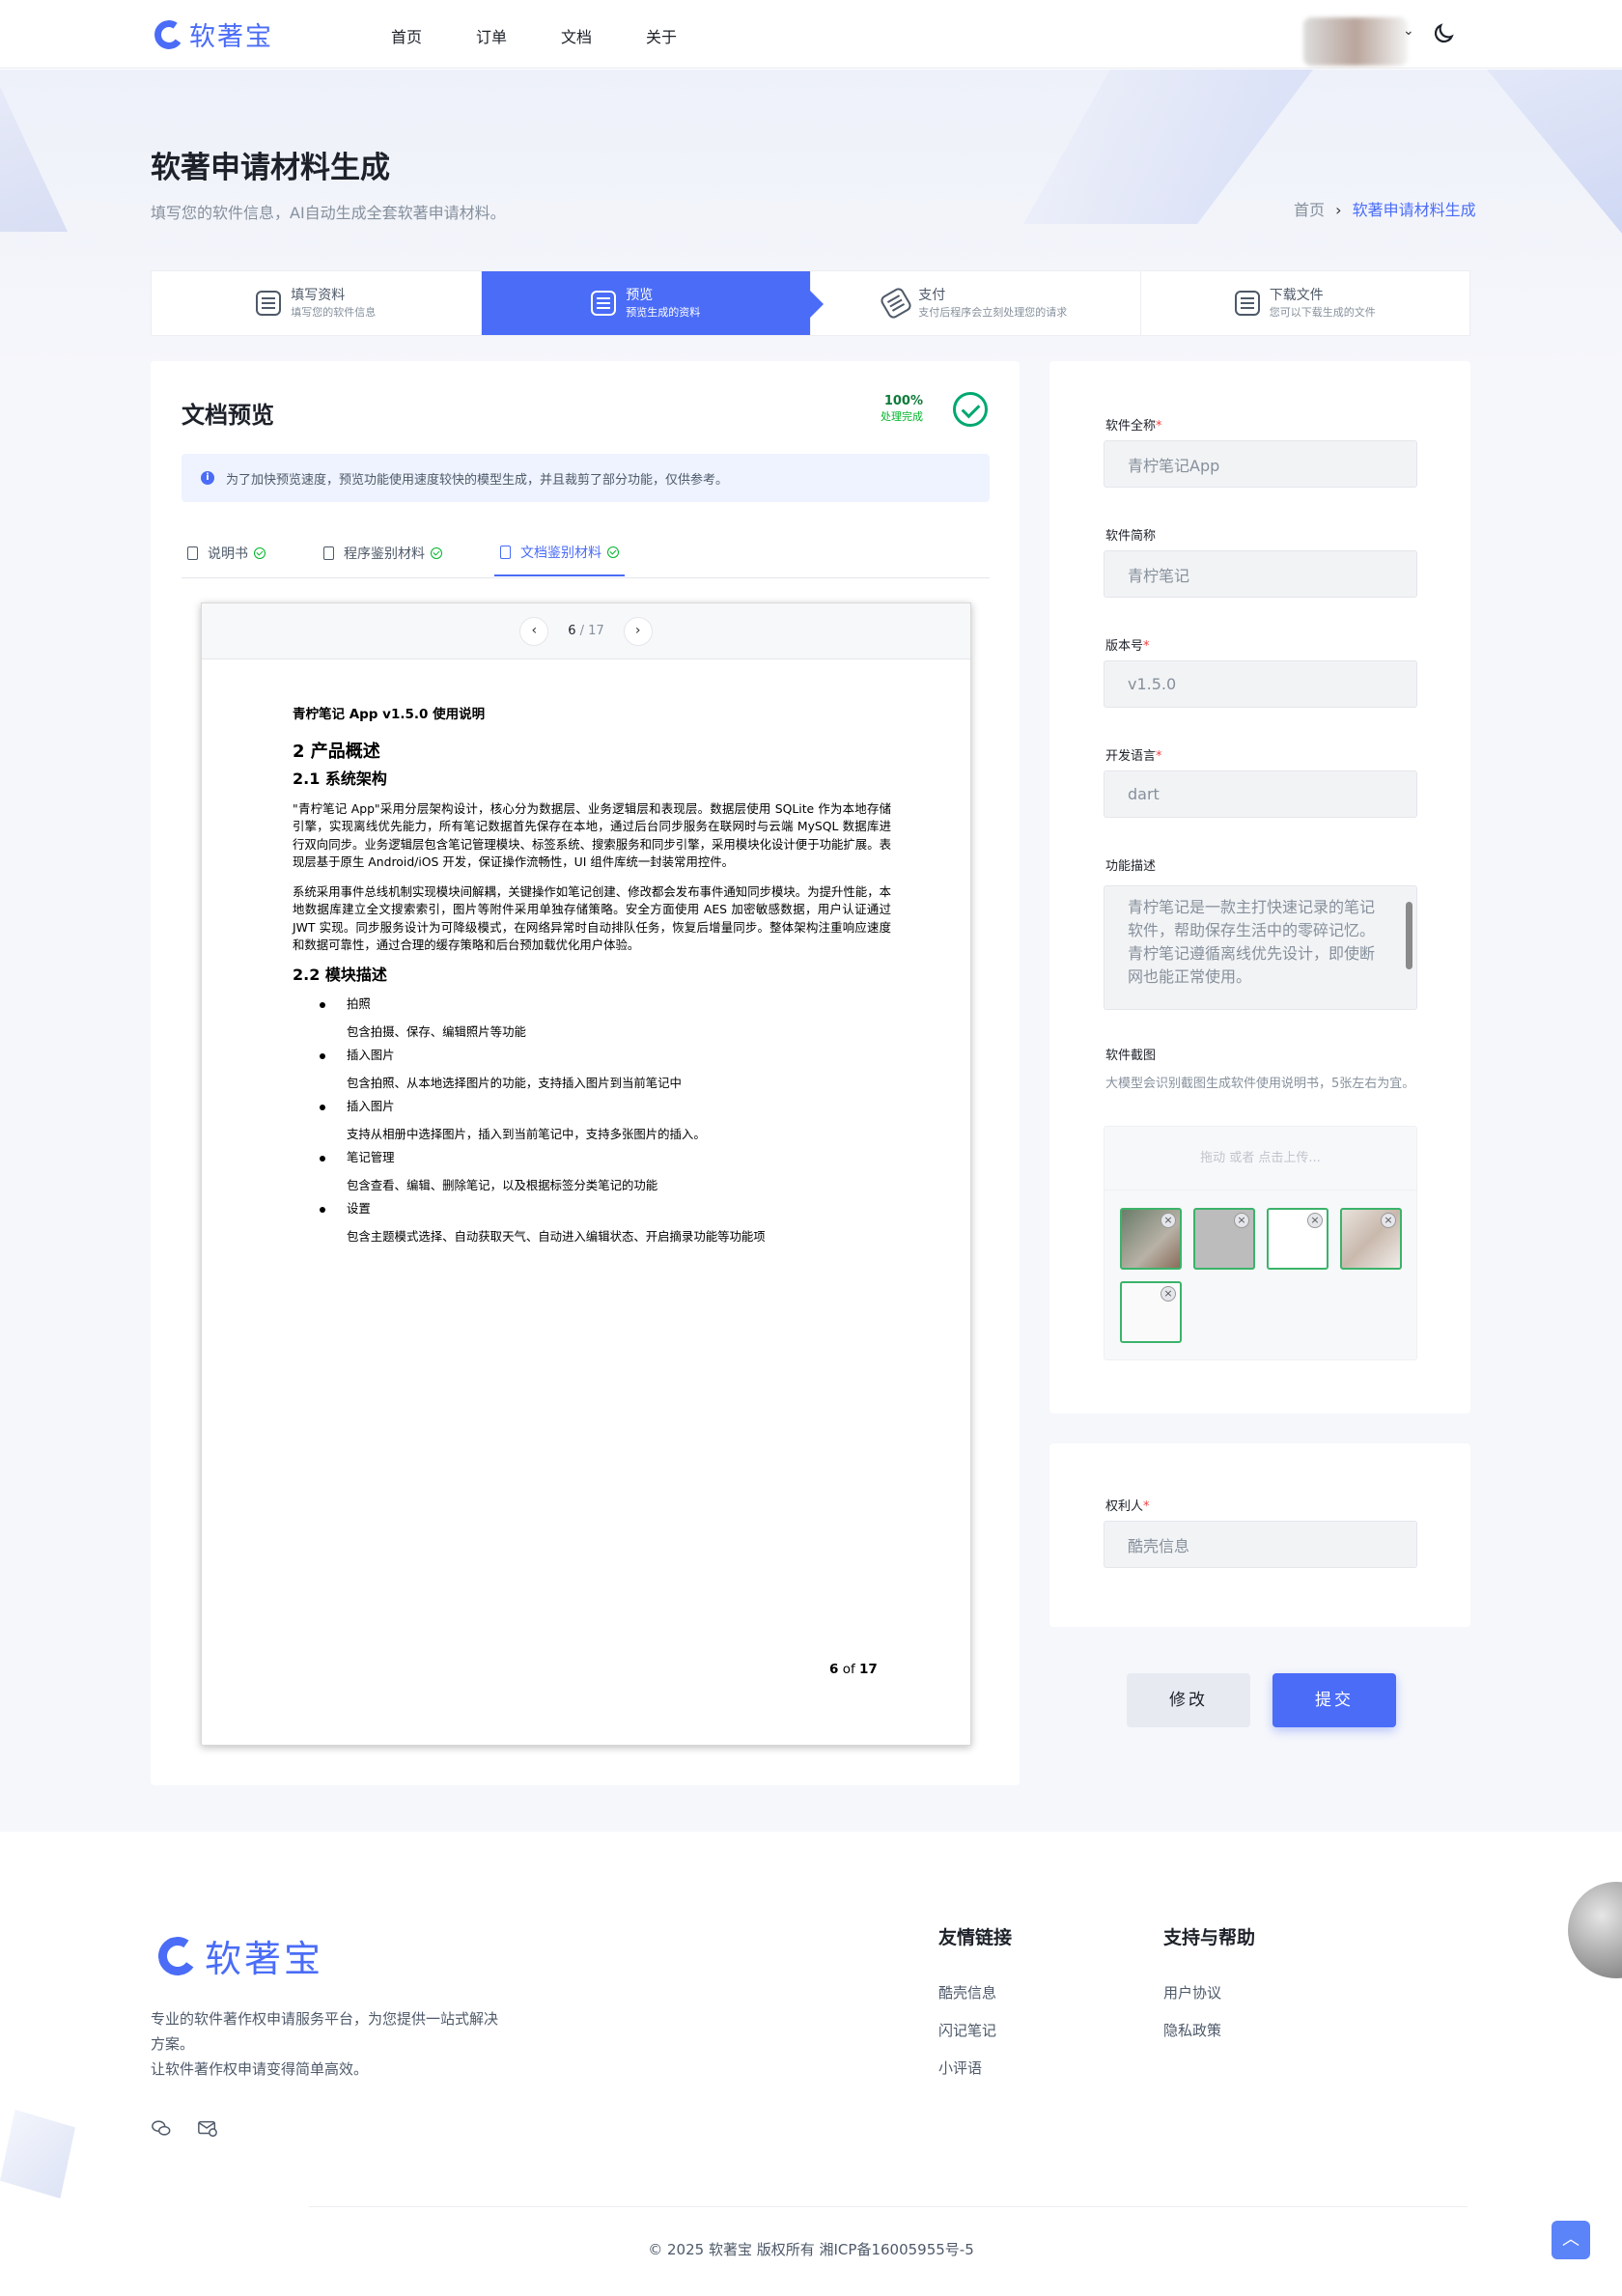 This screenshot has width=1622, height=2296. What do you see at coordinates (208, 2128) in the screenshot?
I see `email-icon` at bounding box center [208, 2128].